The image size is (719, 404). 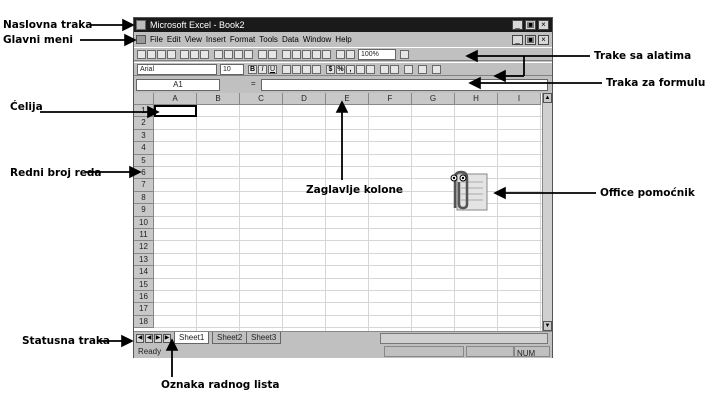 I want to click on horizontal-scrollbar, so click(x=464, y=338).